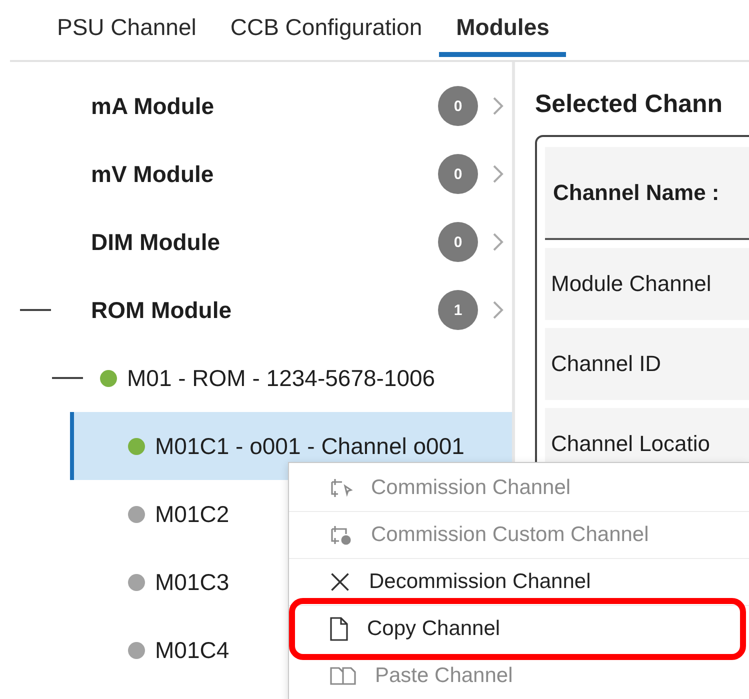  What do you see at coordinates (647, 193) in the screenshot?
I see `table-header: Channel Name :` at bounding box center [647, 193].